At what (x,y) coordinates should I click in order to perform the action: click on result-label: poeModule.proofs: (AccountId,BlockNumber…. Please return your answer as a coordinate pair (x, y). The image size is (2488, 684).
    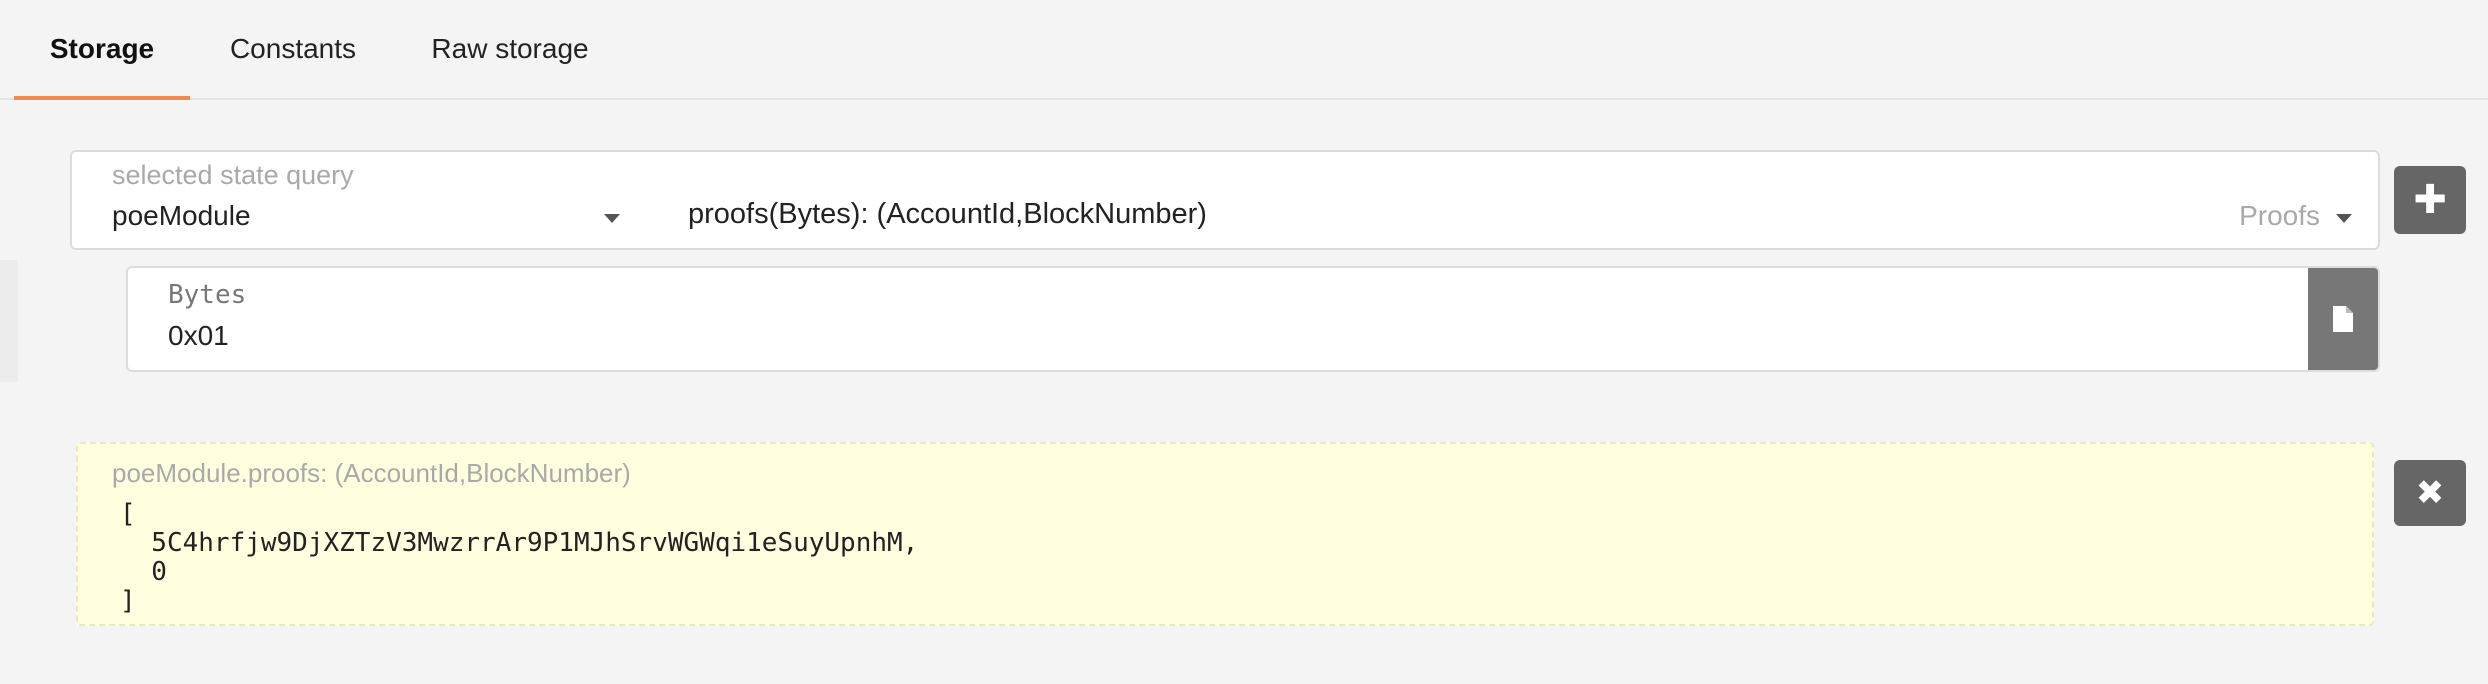
    Looking at the image, I should click on (371, 473).